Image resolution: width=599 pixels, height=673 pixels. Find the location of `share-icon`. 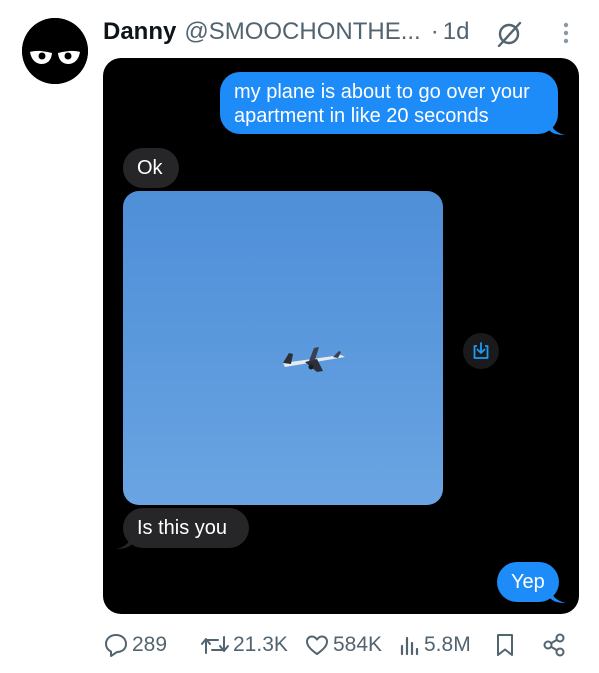

share-icon is located at coordinates (554, 645).